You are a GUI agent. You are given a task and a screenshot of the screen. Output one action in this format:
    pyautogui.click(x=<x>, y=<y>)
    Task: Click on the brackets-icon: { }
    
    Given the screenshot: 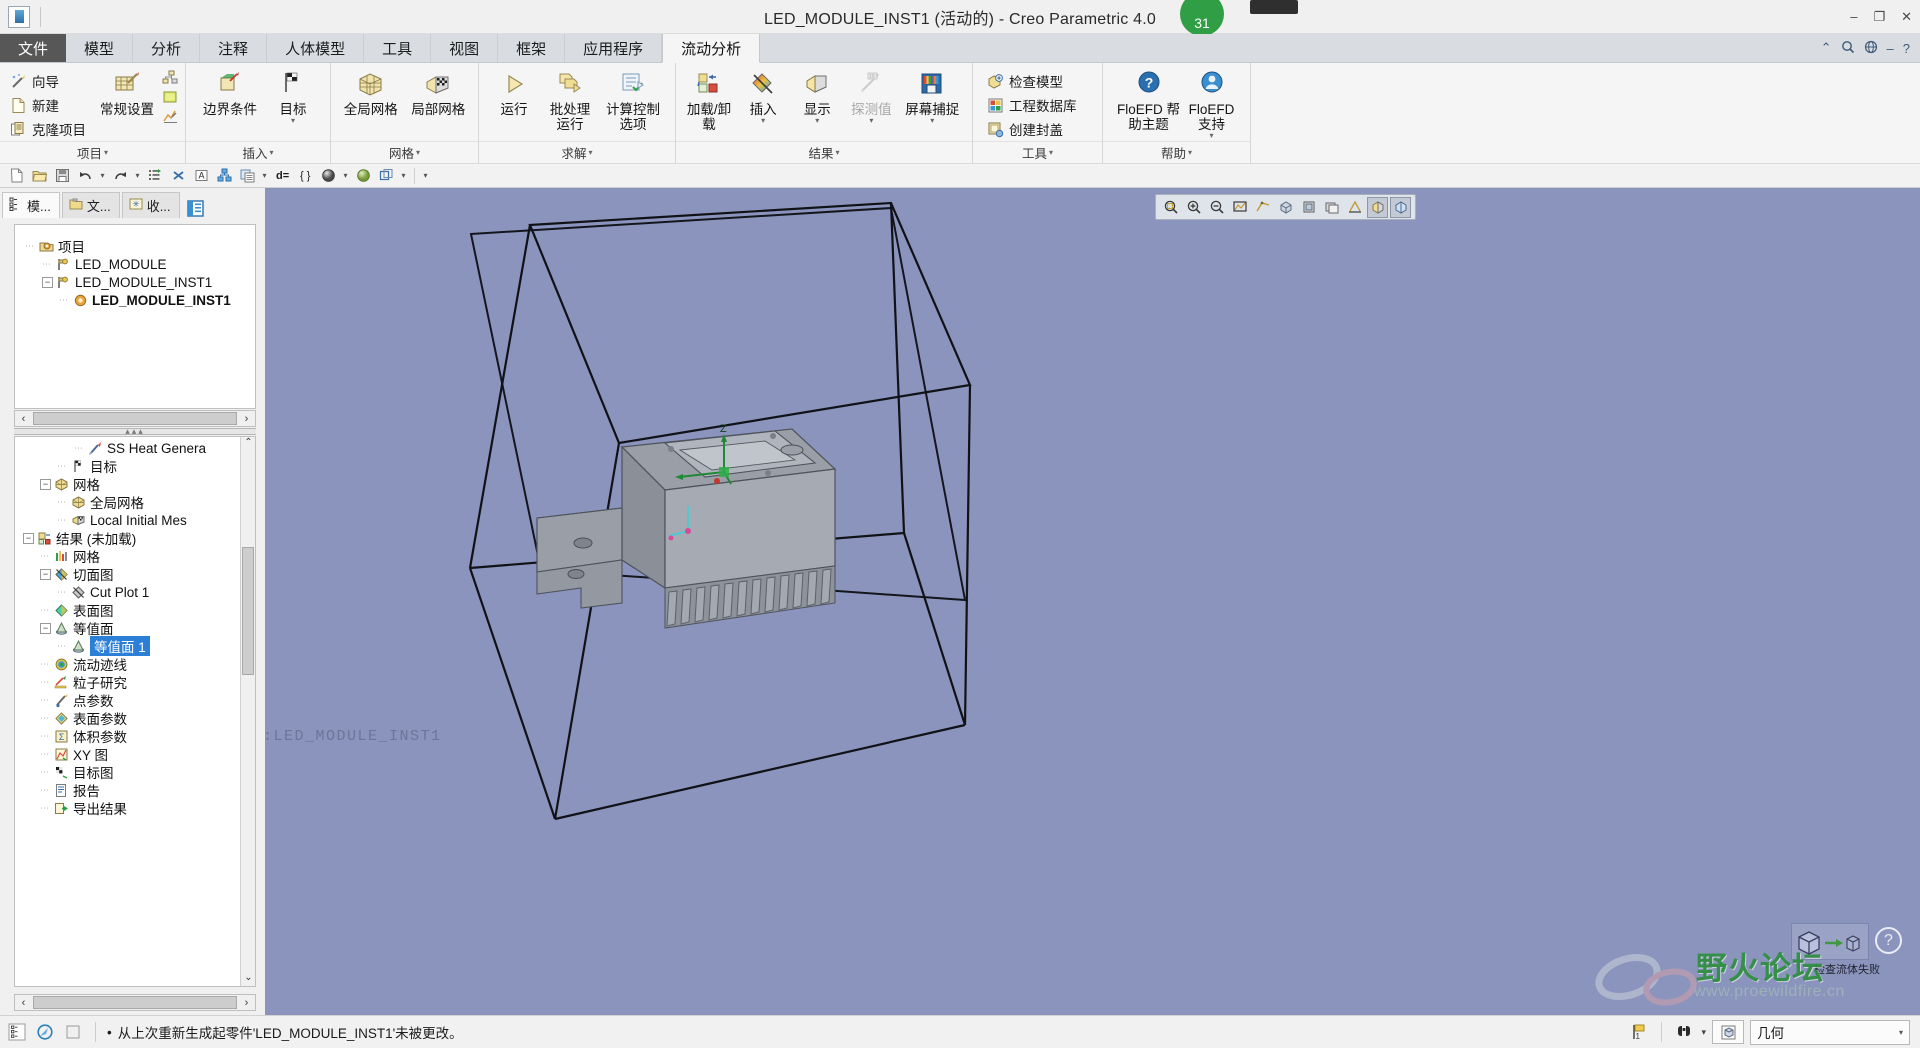 What is the action you would take?
    pyautogui.click(x=305, y=176)
    